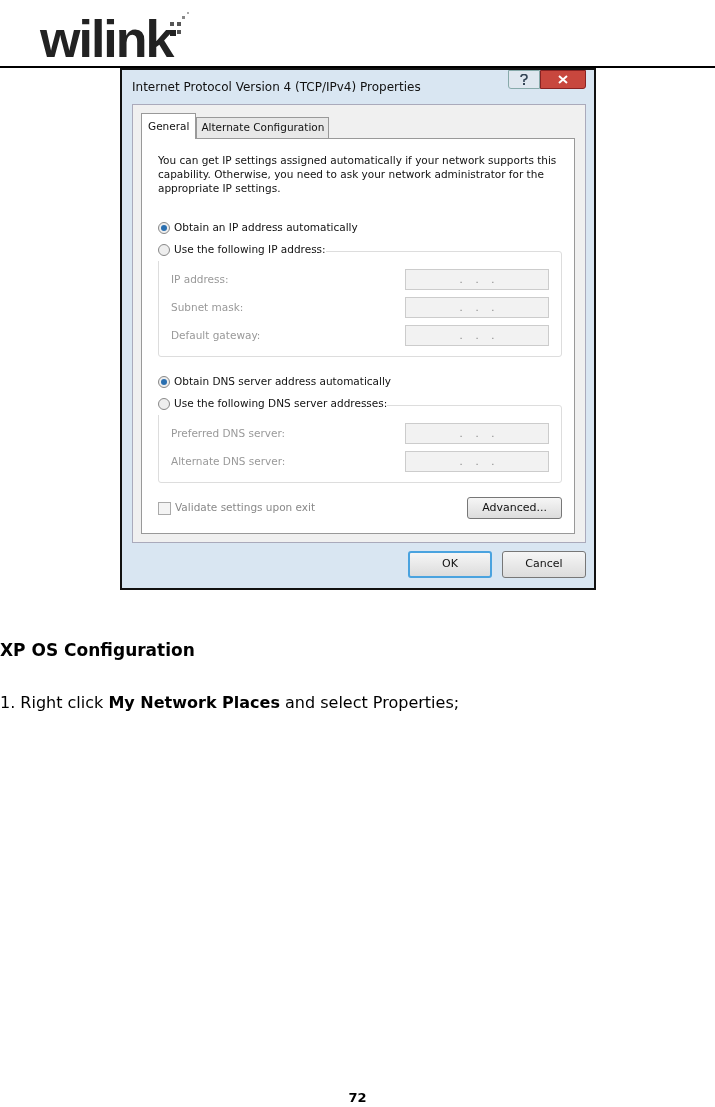  I want to click on window-title: Internet Protocol Version 4 (TCP/IPv4) Properties, so click(276, 87).